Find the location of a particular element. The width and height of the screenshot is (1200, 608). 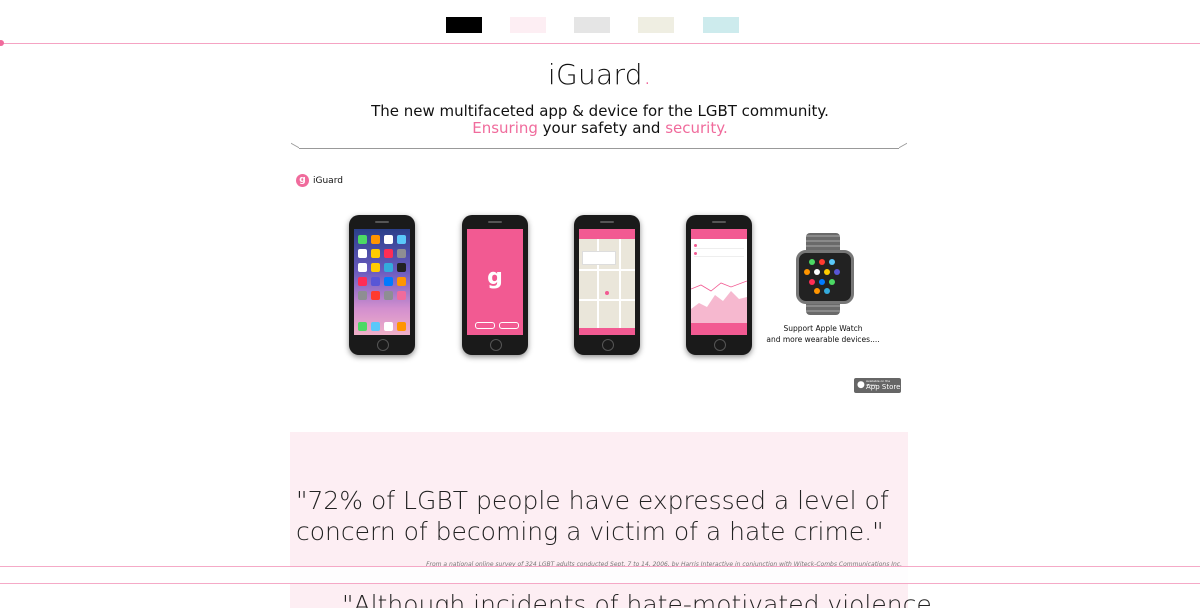

app-badge: g iGuard is located at coordinates (319, 180).